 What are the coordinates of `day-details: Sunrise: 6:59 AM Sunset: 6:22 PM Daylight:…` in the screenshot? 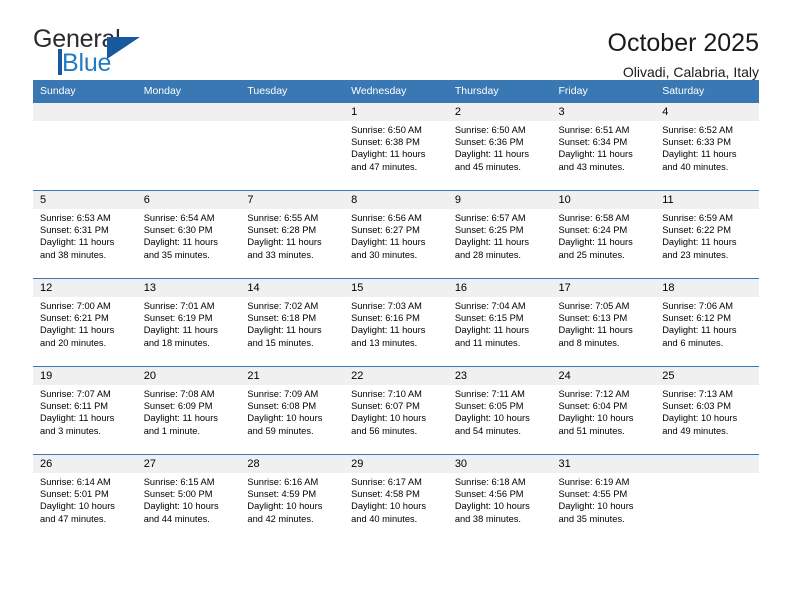 It's located at (707, 235).